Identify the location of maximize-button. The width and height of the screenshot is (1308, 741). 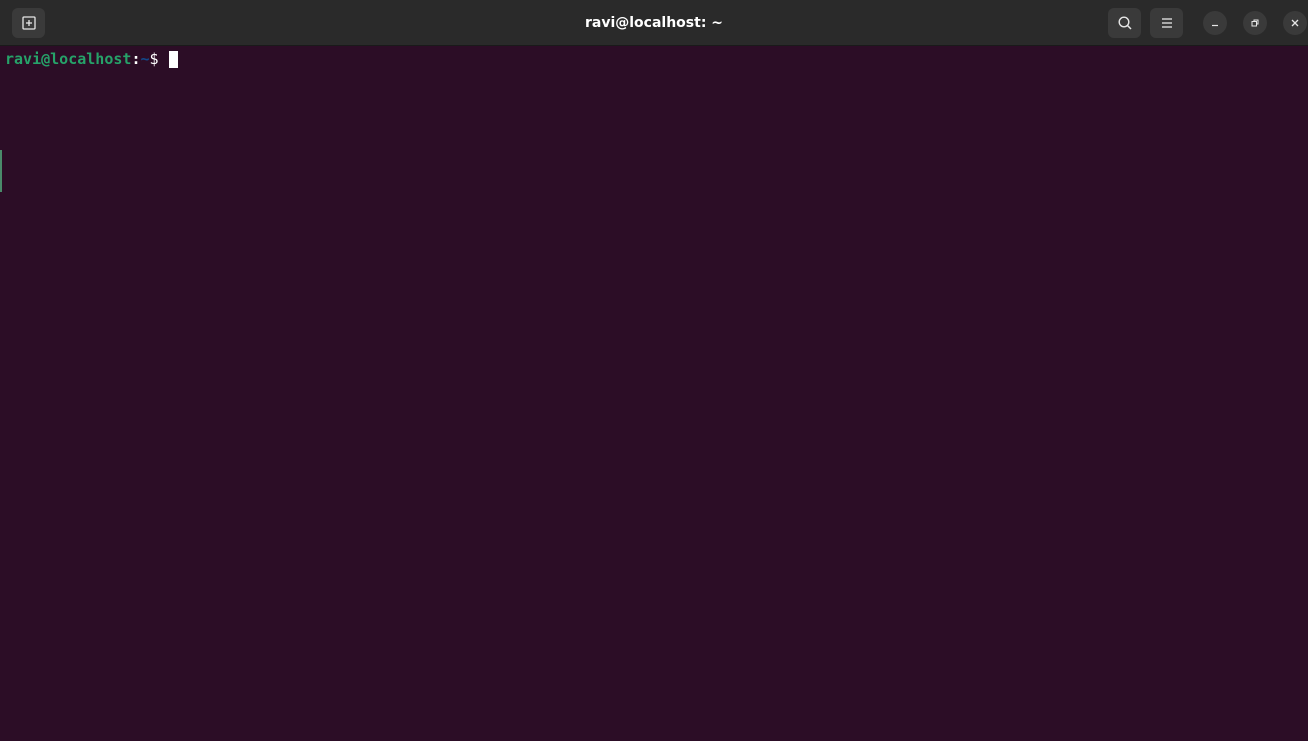
(1255, 23).